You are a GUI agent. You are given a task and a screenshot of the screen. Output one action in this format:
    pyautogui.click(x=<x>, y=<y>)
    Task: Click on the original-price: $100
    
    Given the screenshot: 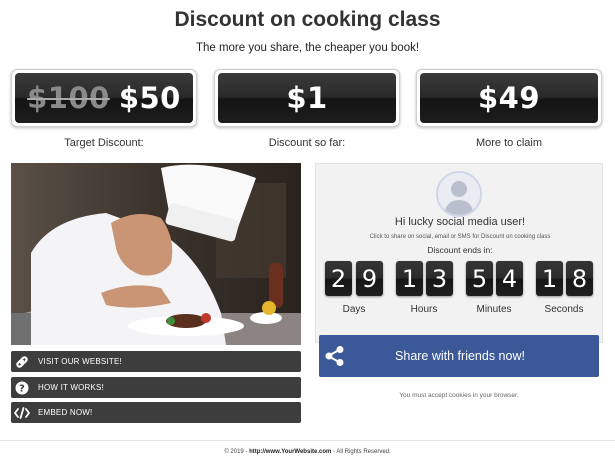 What is the action you would take?
    pyautogui.click(x=68, y=98)
    